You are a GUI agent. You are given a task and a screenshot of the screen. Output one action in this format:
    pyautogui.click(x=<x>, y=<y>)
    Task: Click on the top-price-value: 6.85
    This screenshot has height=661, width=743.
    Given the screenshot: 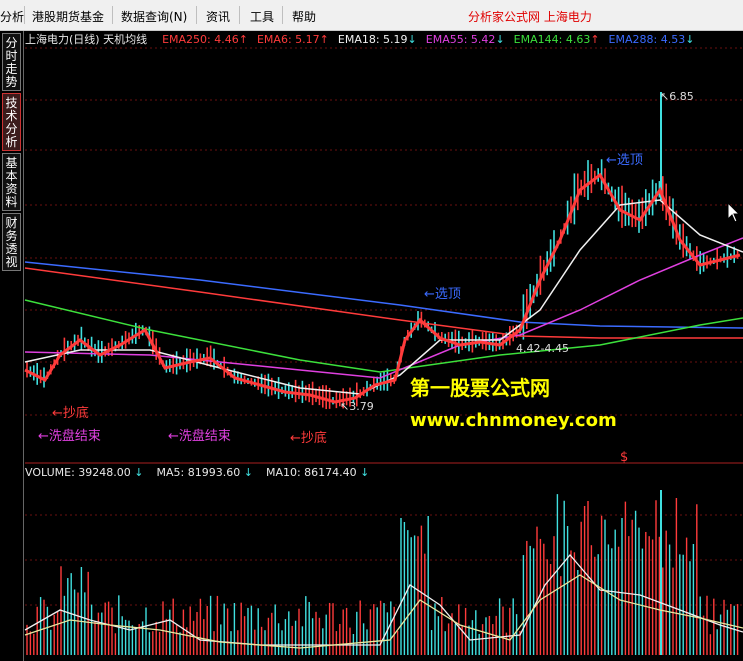 What is the action you would take?
    pyautogui.click(x=681, y=96)
    